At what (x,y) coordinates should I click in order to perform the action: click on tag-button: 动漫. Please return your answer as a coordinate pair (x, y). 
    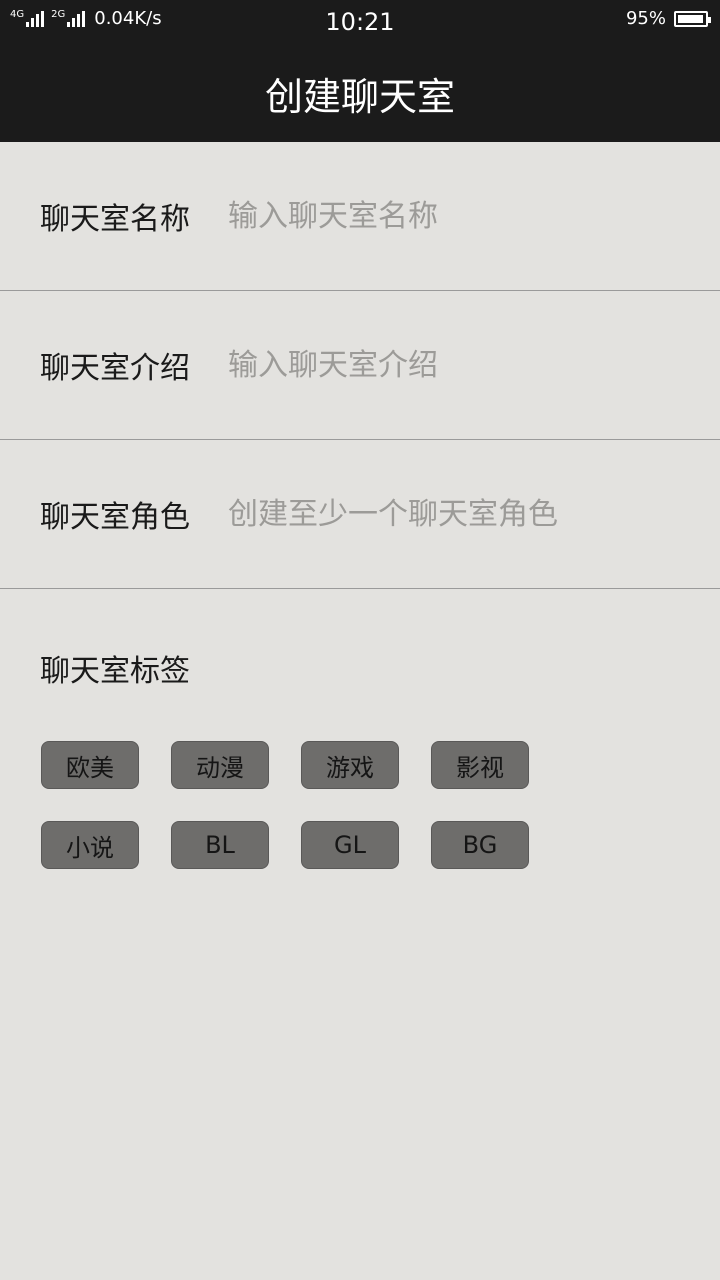
    Looking at the image, I should click on (220, 765).